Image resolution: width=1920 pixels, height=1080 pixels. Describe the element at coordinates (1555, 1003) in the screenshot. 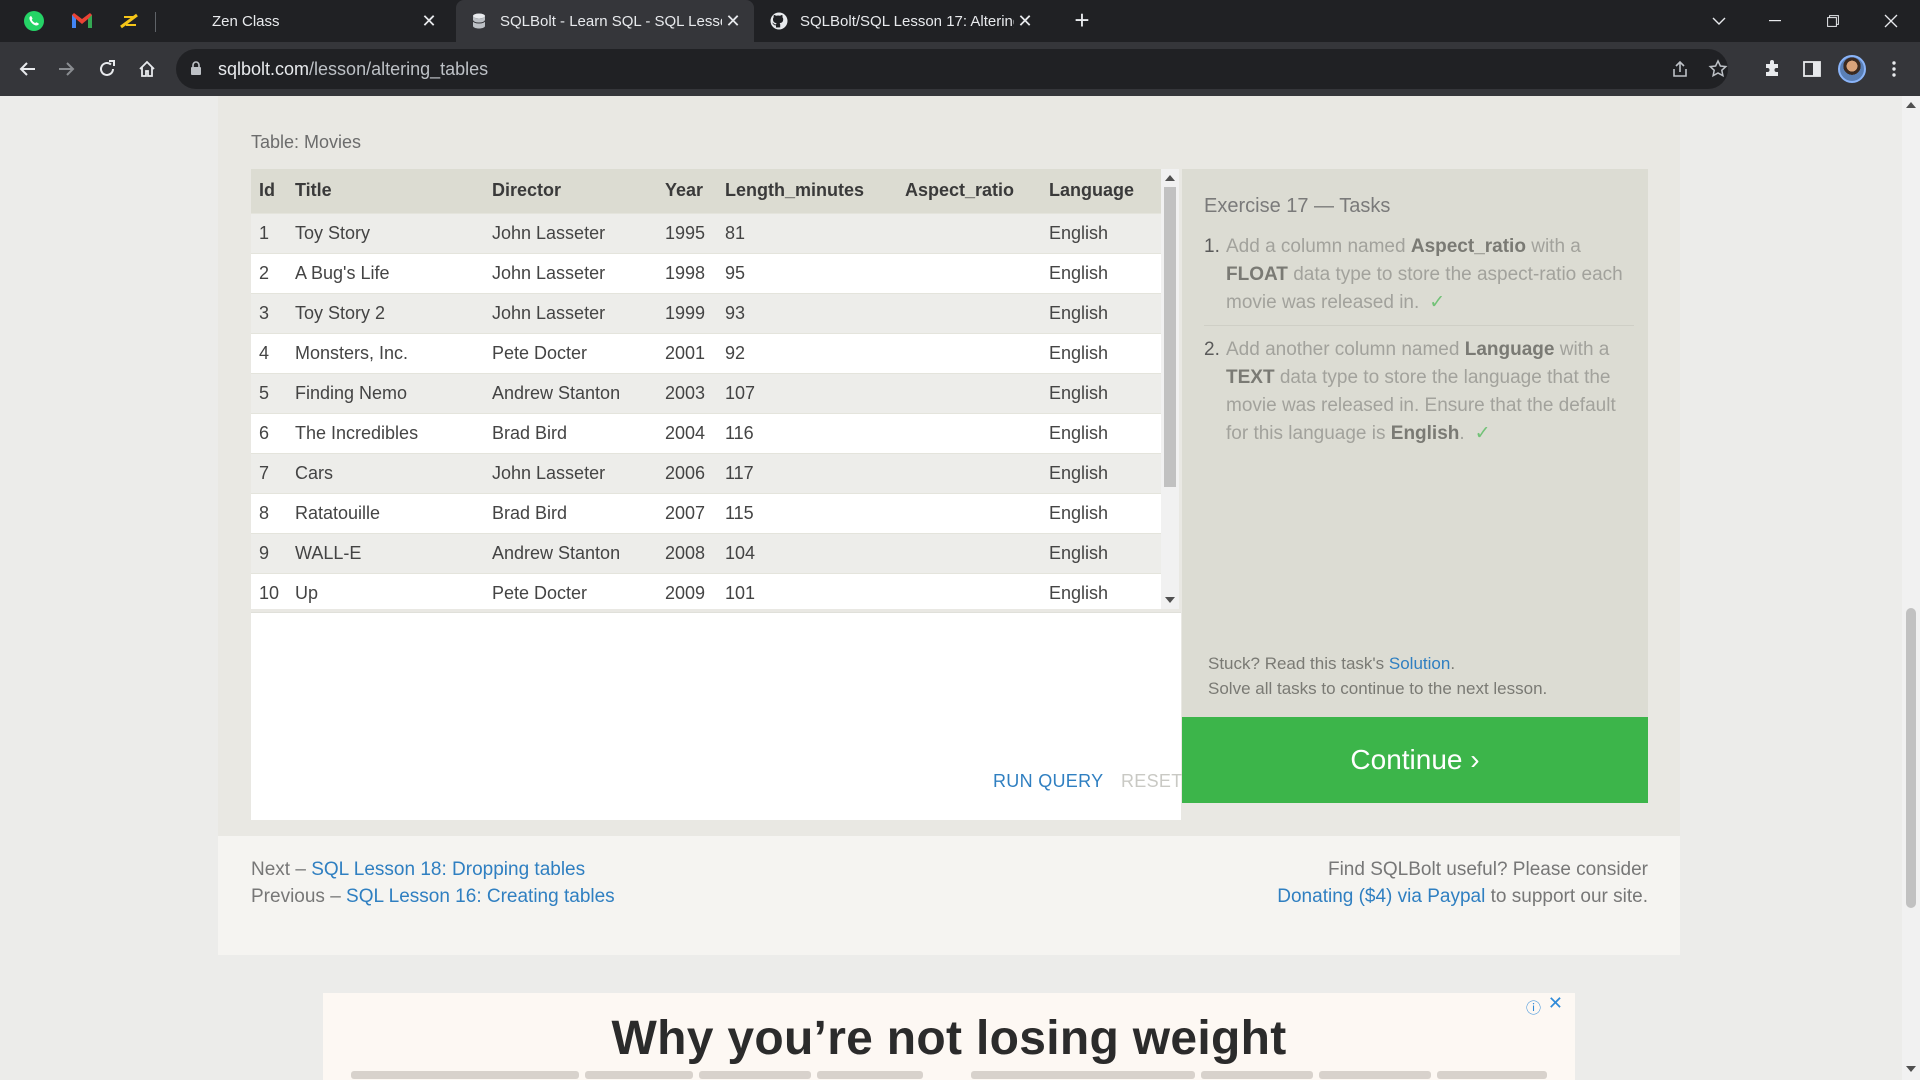

I see `ad-close-icon: ✕` at that location.